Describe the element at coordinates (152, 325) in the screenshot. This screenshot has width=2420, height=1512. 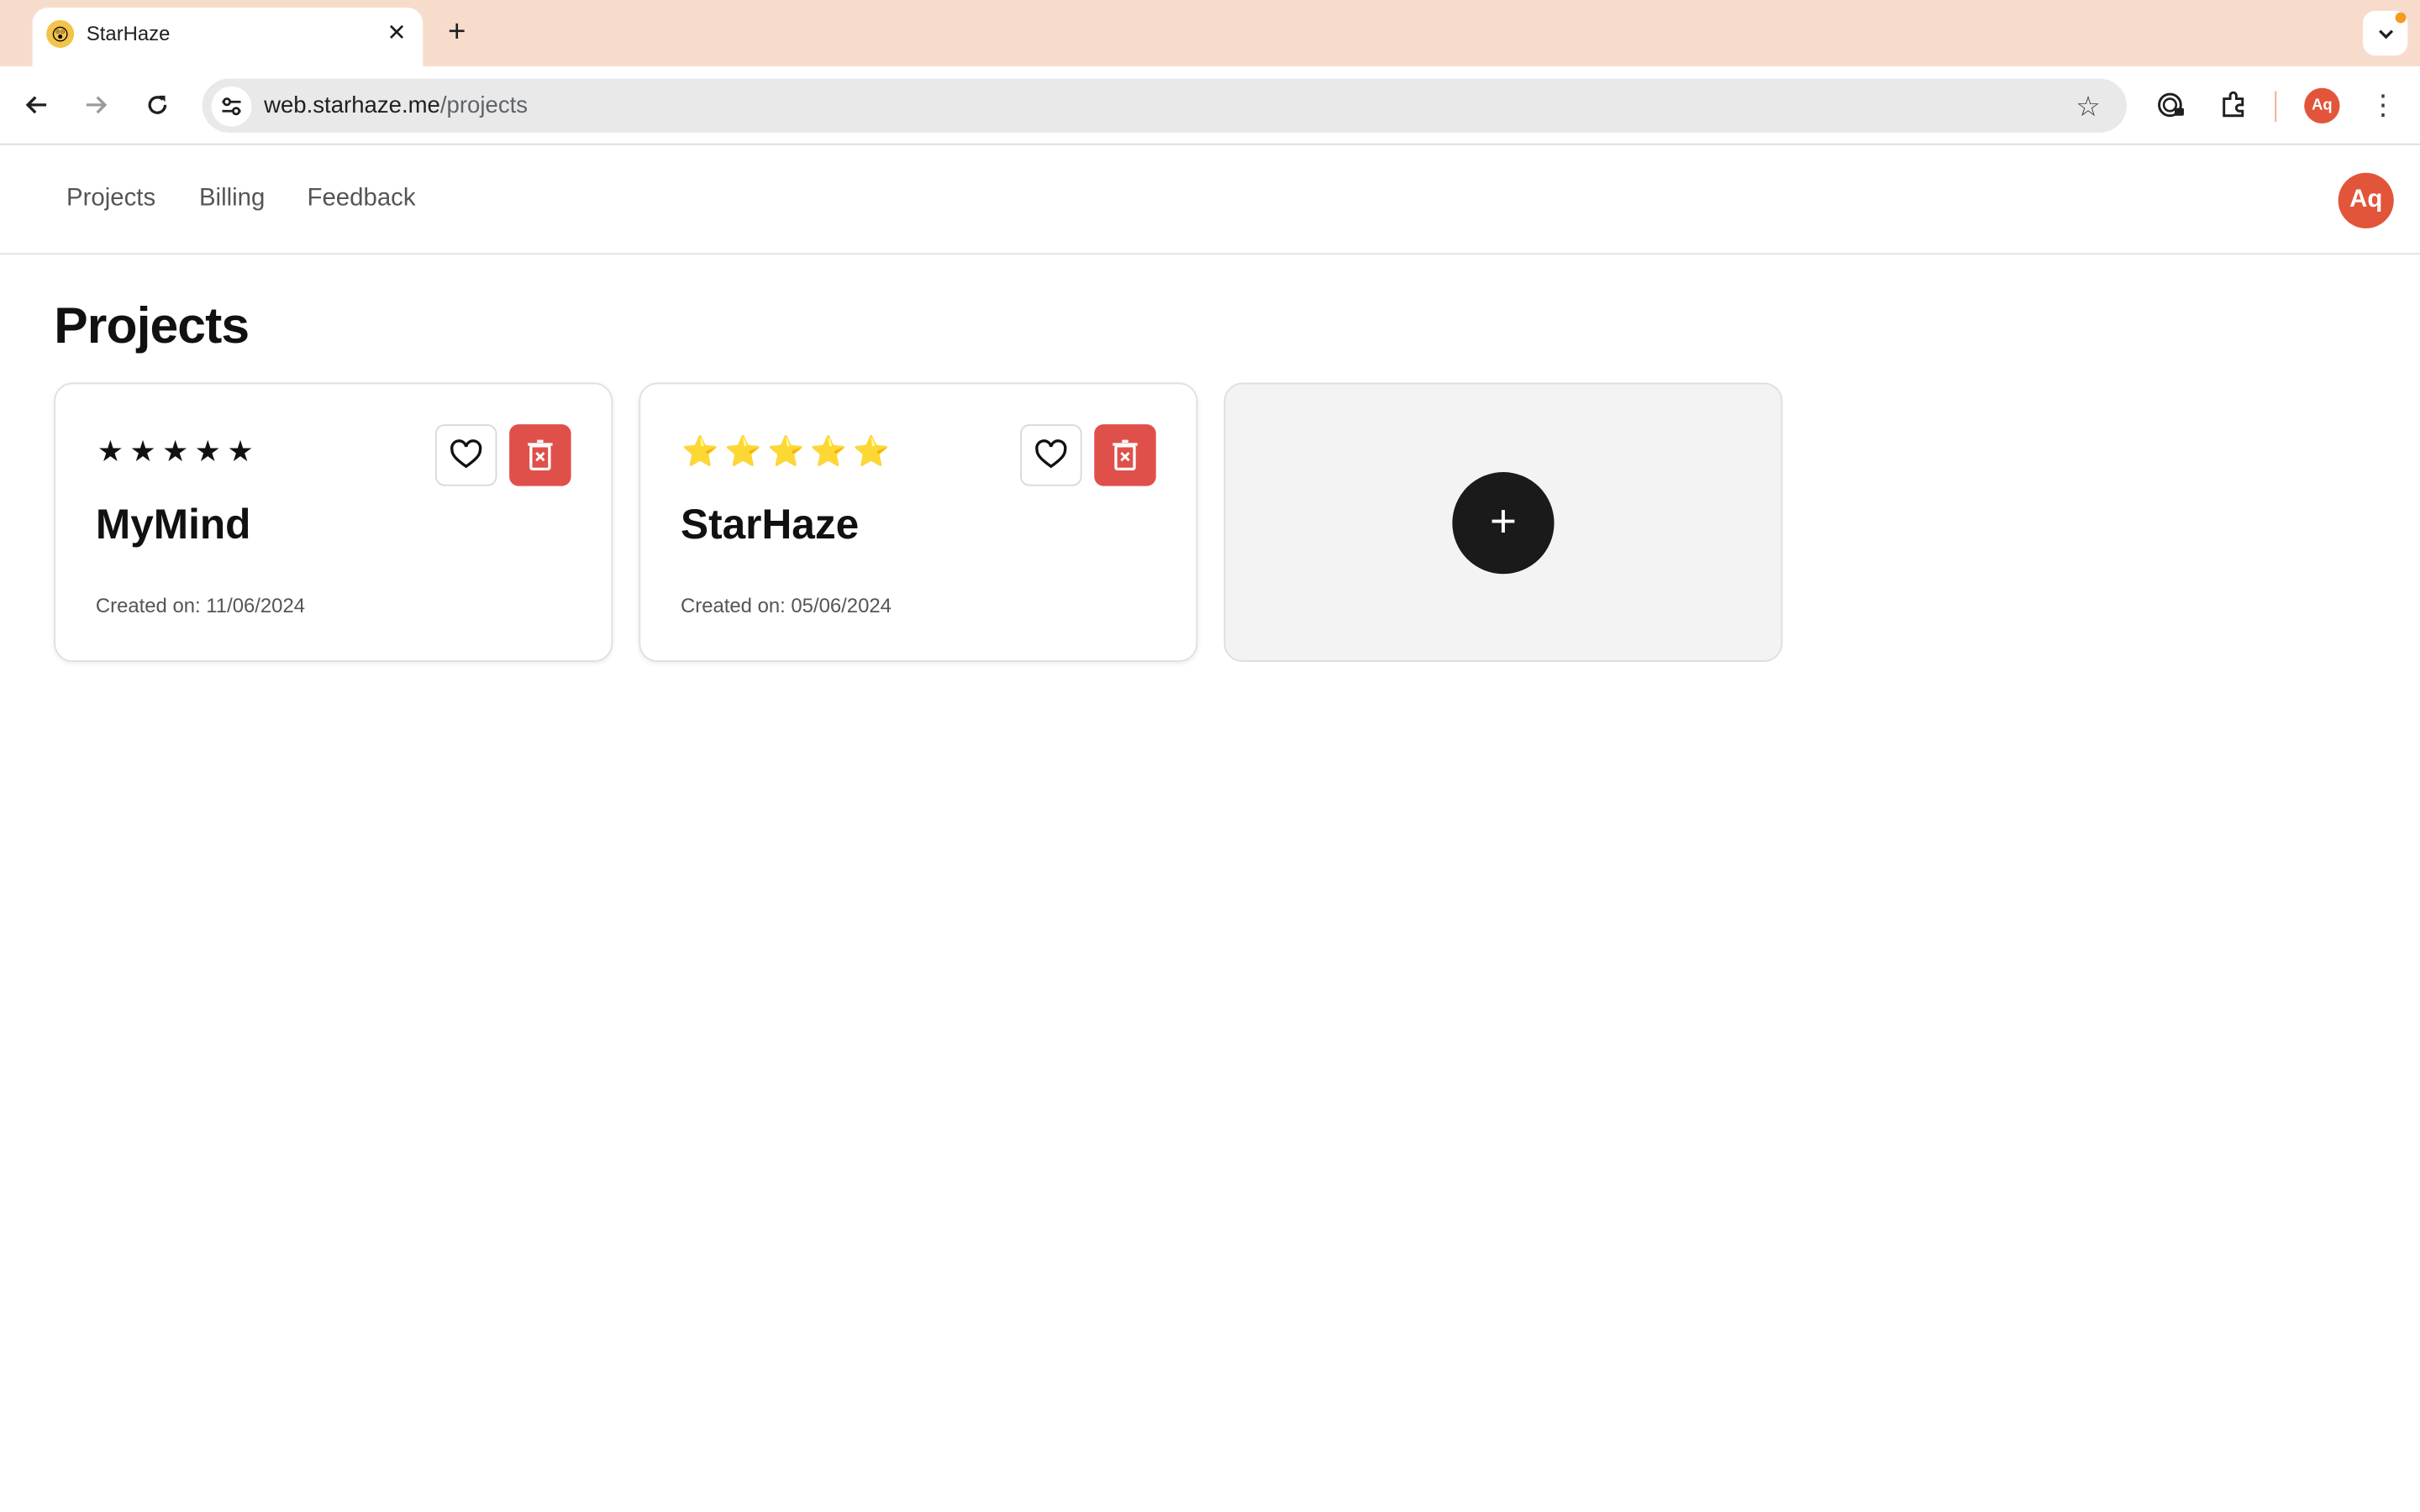
I see `page-title: Projects` at that location.